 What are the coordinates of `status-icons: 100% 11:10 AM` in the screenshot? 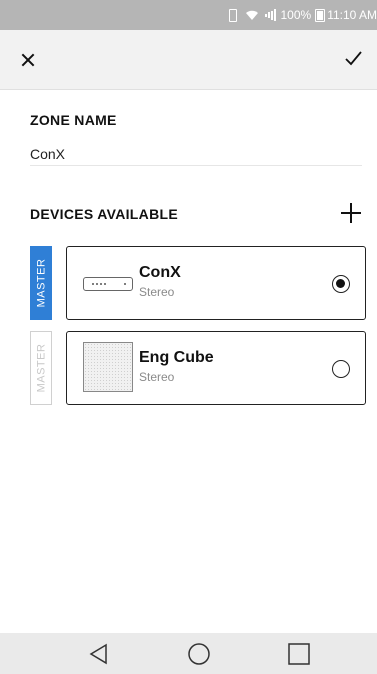 It's located at (301, 15).